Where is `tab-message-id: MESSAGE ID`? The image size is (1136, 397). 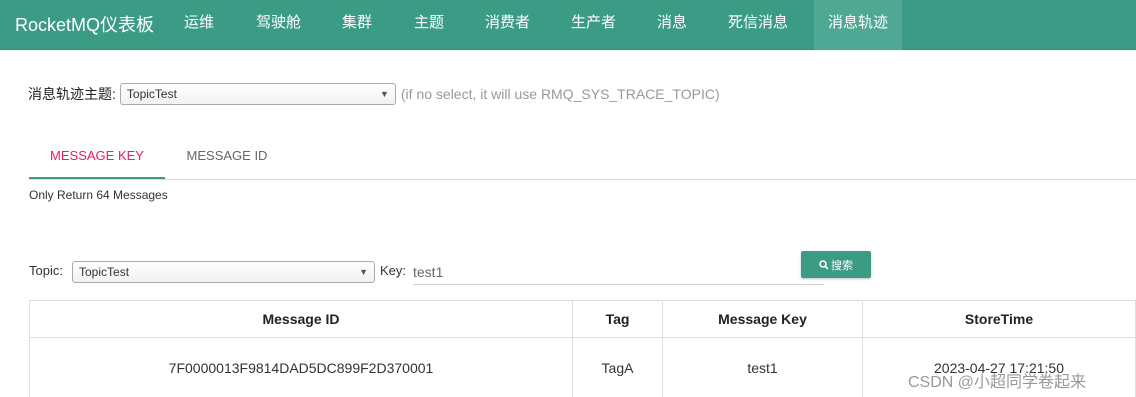
tab-message-id: MESSAGE ID is located at coordinates (227, 155).